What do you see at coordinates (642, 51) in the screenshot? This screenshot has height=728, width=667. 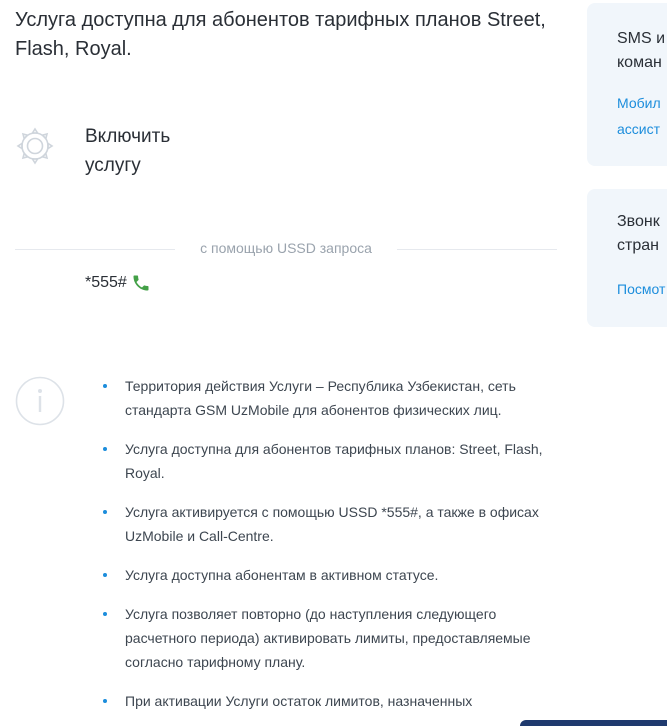 I see `sidebar-card-sms-title: SMS и коман` at bounding box center [642, 51].